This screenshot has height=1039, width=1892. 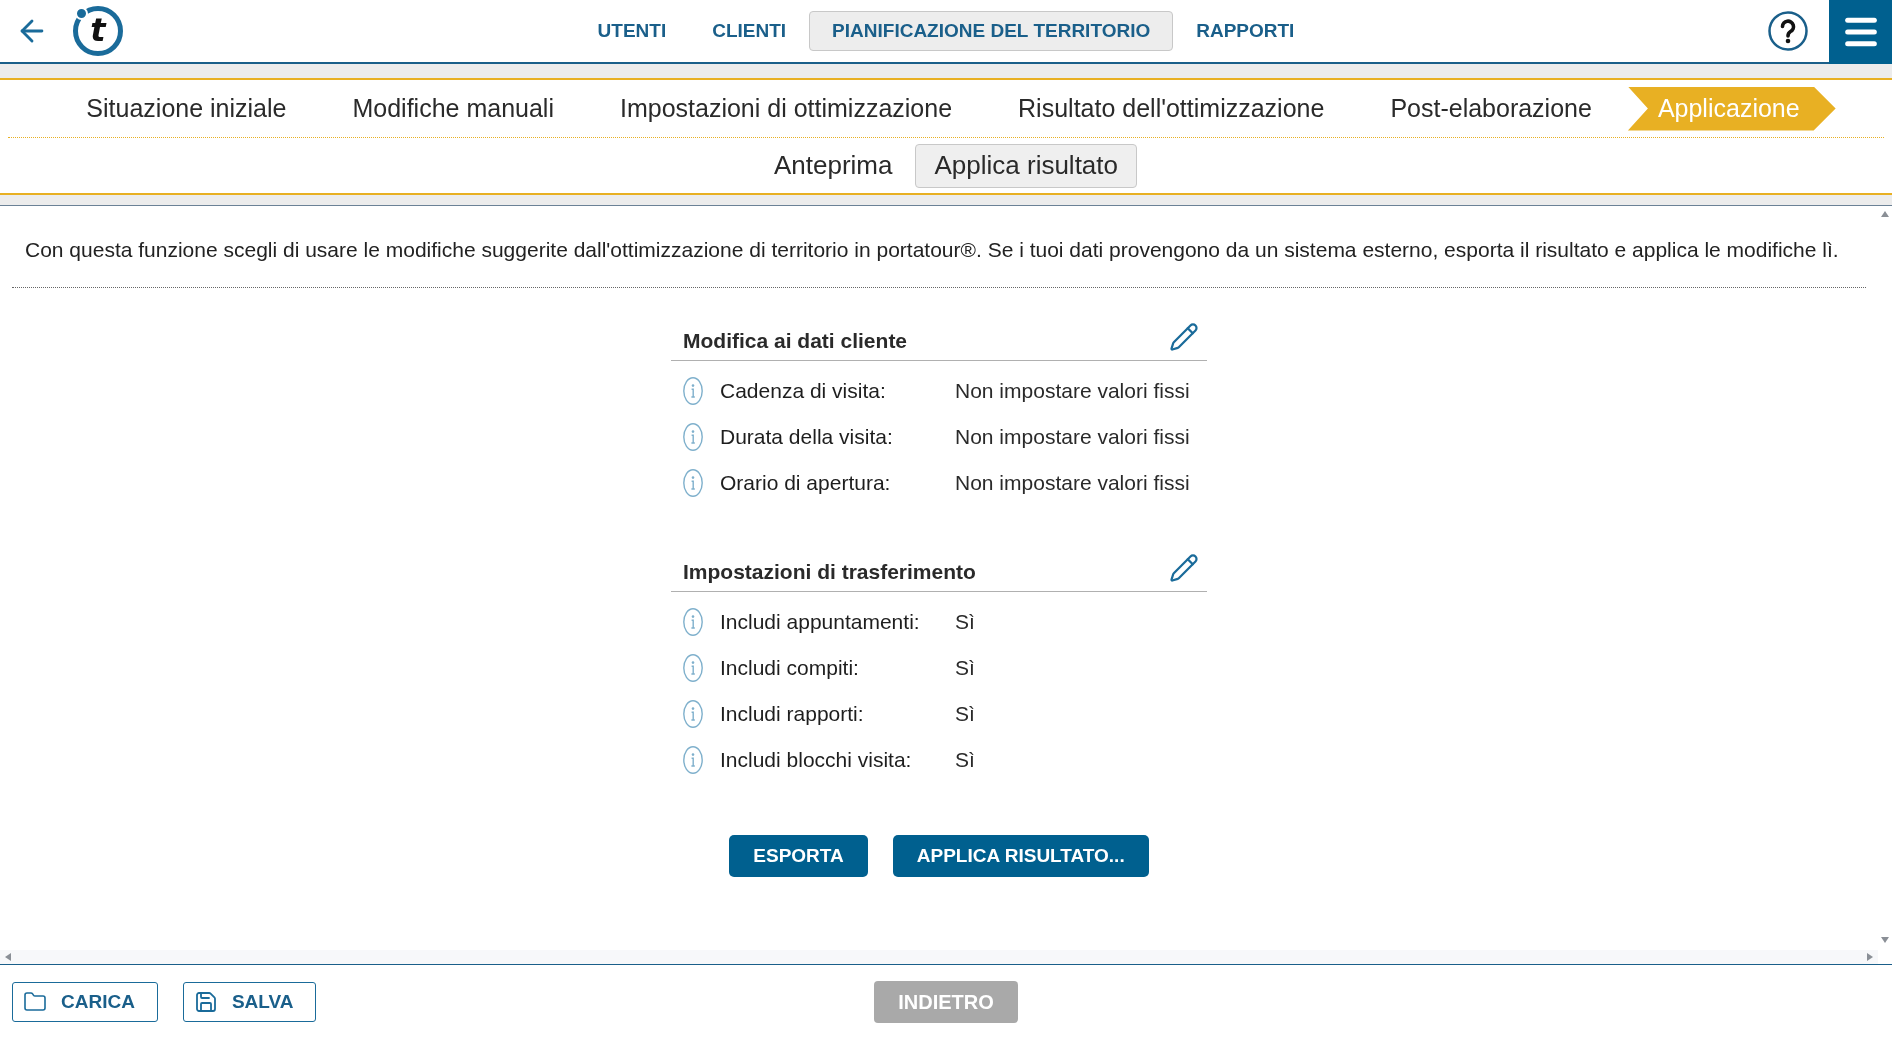 I want to click on section-title: Impostazioni di trasferimento, so click(x=829, y=571).